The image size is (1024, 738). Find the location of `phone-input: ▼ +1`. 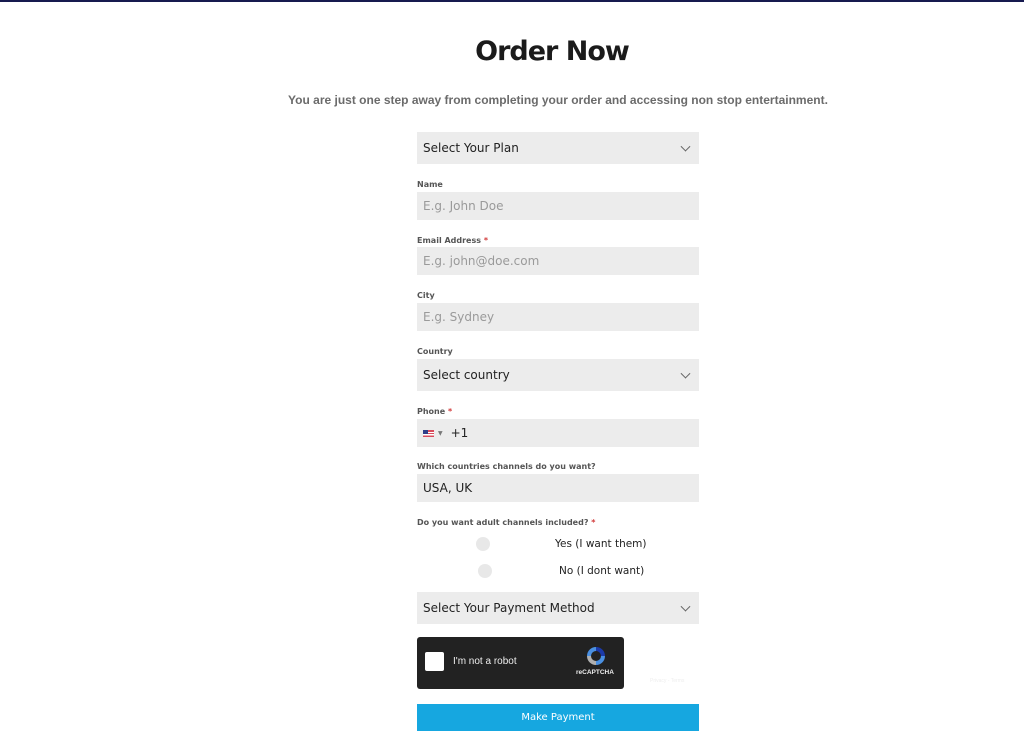

phone-input: ▼ +1 is located at coordinates (558, 433).